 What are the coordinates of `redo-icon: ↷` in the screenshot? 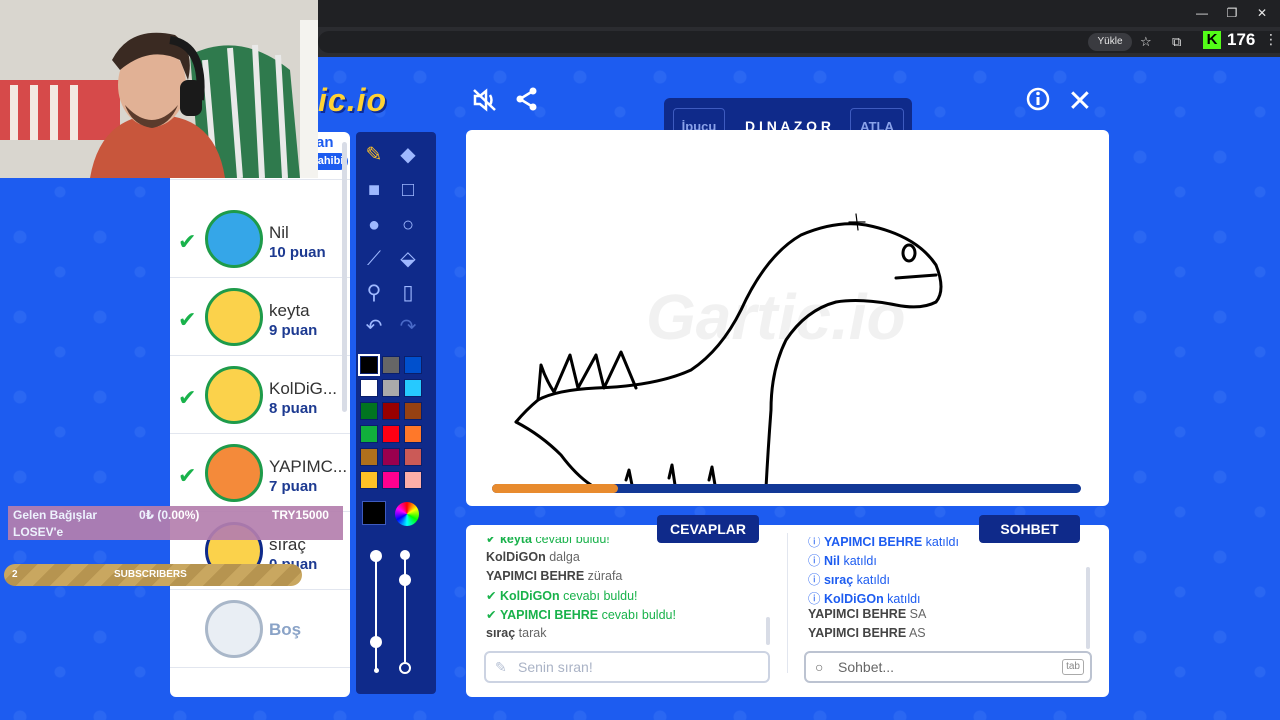 It's located at (408, 327).